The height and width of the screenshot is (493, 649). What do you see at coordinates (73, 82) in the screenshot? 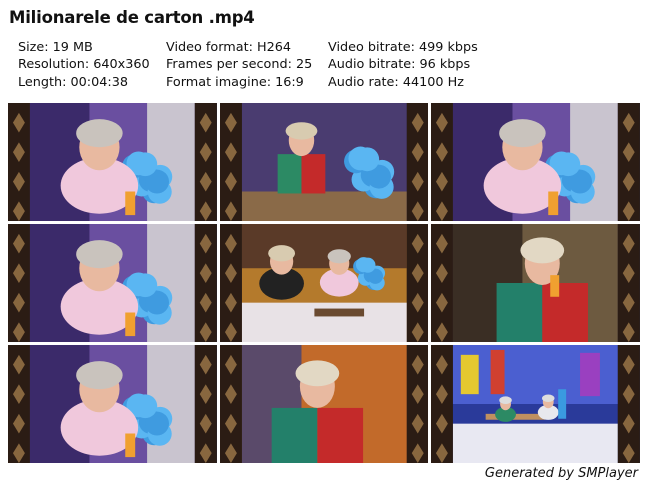
I see `info-length: Length: 00:04:38` at bounding box center [73, 82].